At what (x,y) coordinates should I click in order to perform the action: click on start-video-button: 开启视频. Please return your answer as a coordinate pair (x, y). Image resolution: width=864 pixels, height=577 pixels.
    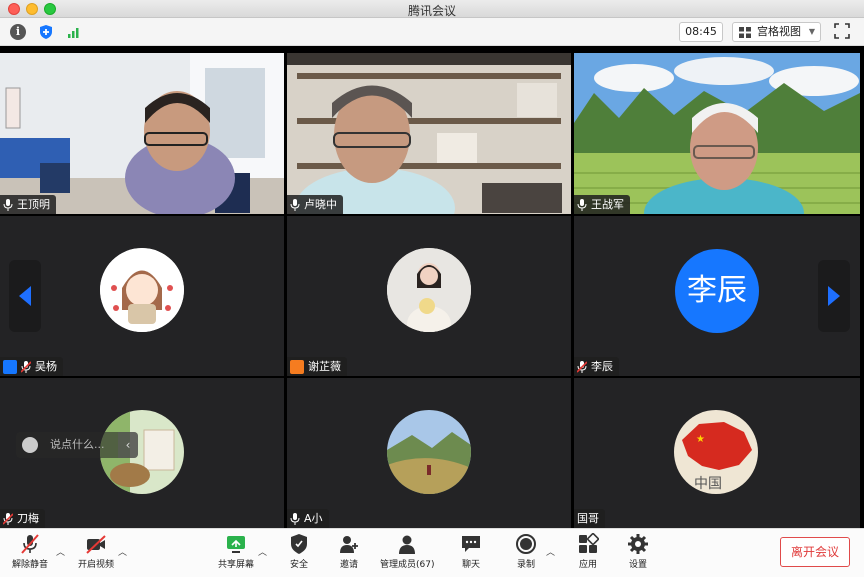
    Looking at the image, I should click on (96, 551).